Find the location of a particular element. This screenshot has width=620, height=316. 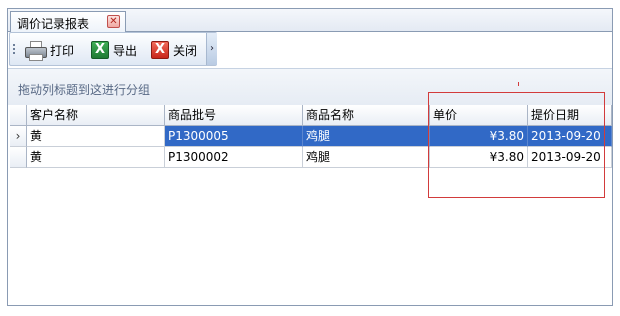

column-header-batch: 商品批号 is located at coordinates (234, 115).